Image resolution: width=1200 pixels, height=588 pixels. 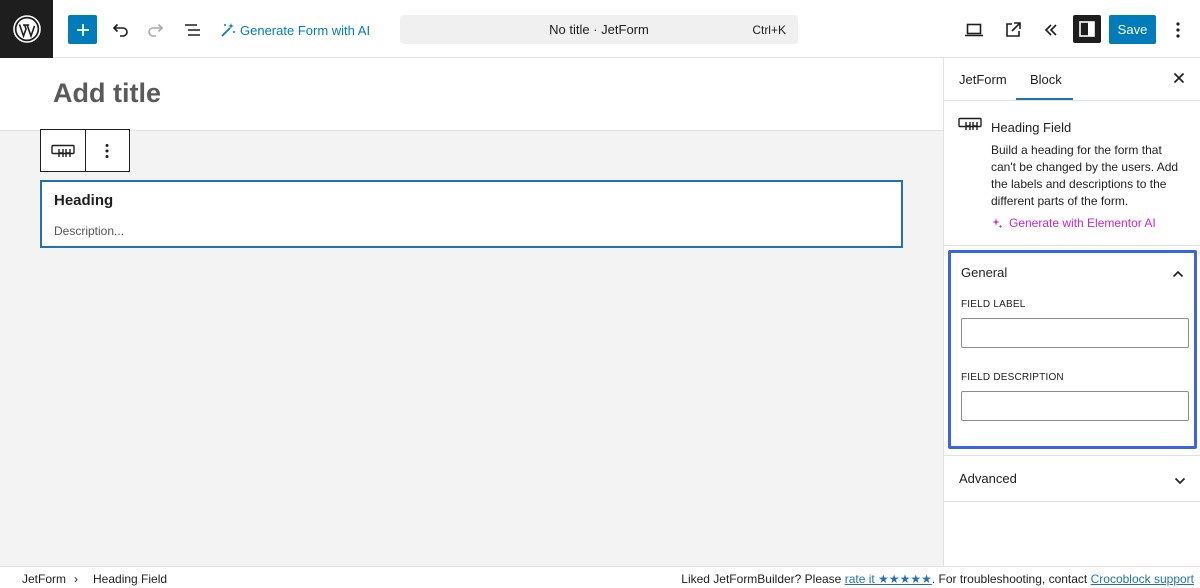 I want to click on tab-block: Block, so click(x=1046, y=79).